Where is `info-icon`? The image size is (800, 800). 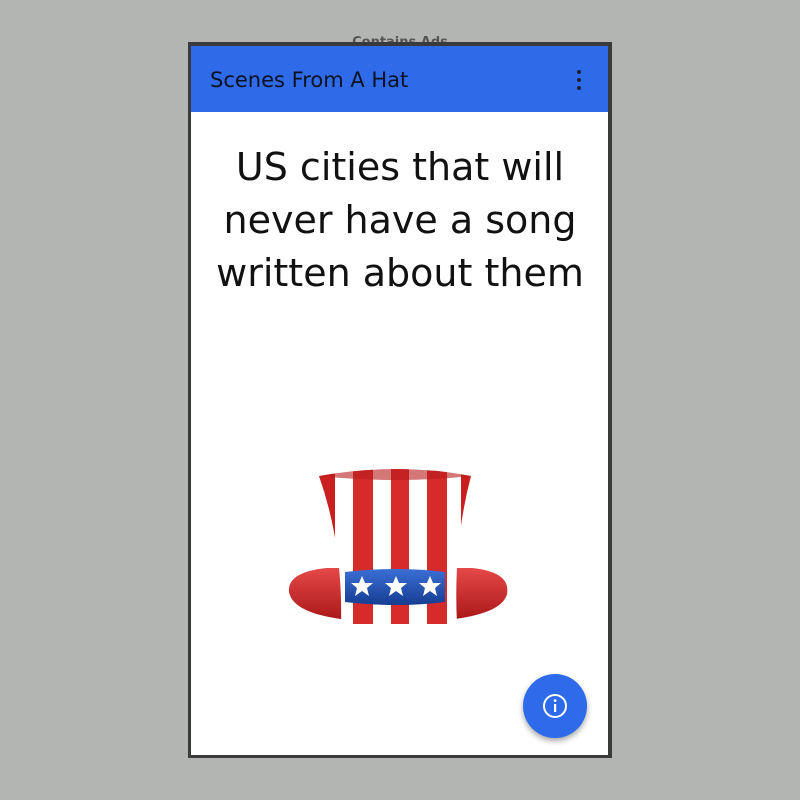
info-icon is located at coordinates (555, 706).